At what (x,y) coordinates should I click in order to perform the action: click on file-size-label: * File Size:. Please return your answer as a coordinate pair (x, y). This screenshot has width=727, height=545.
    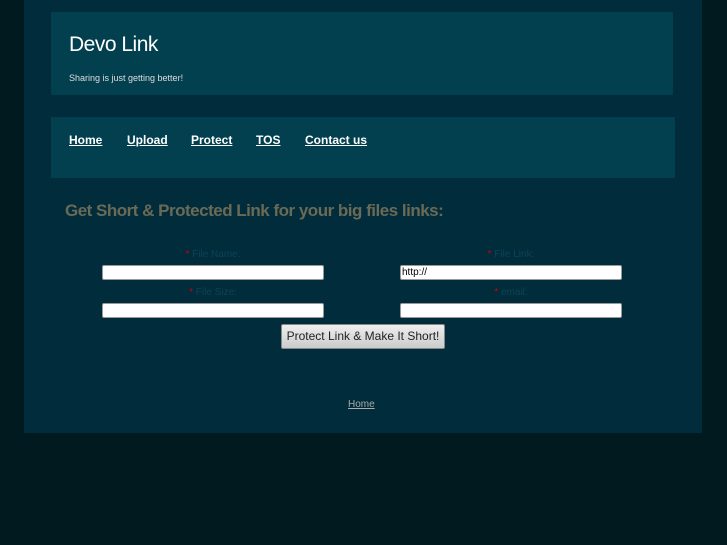
    Looking at the image, I should click on (213, 292).